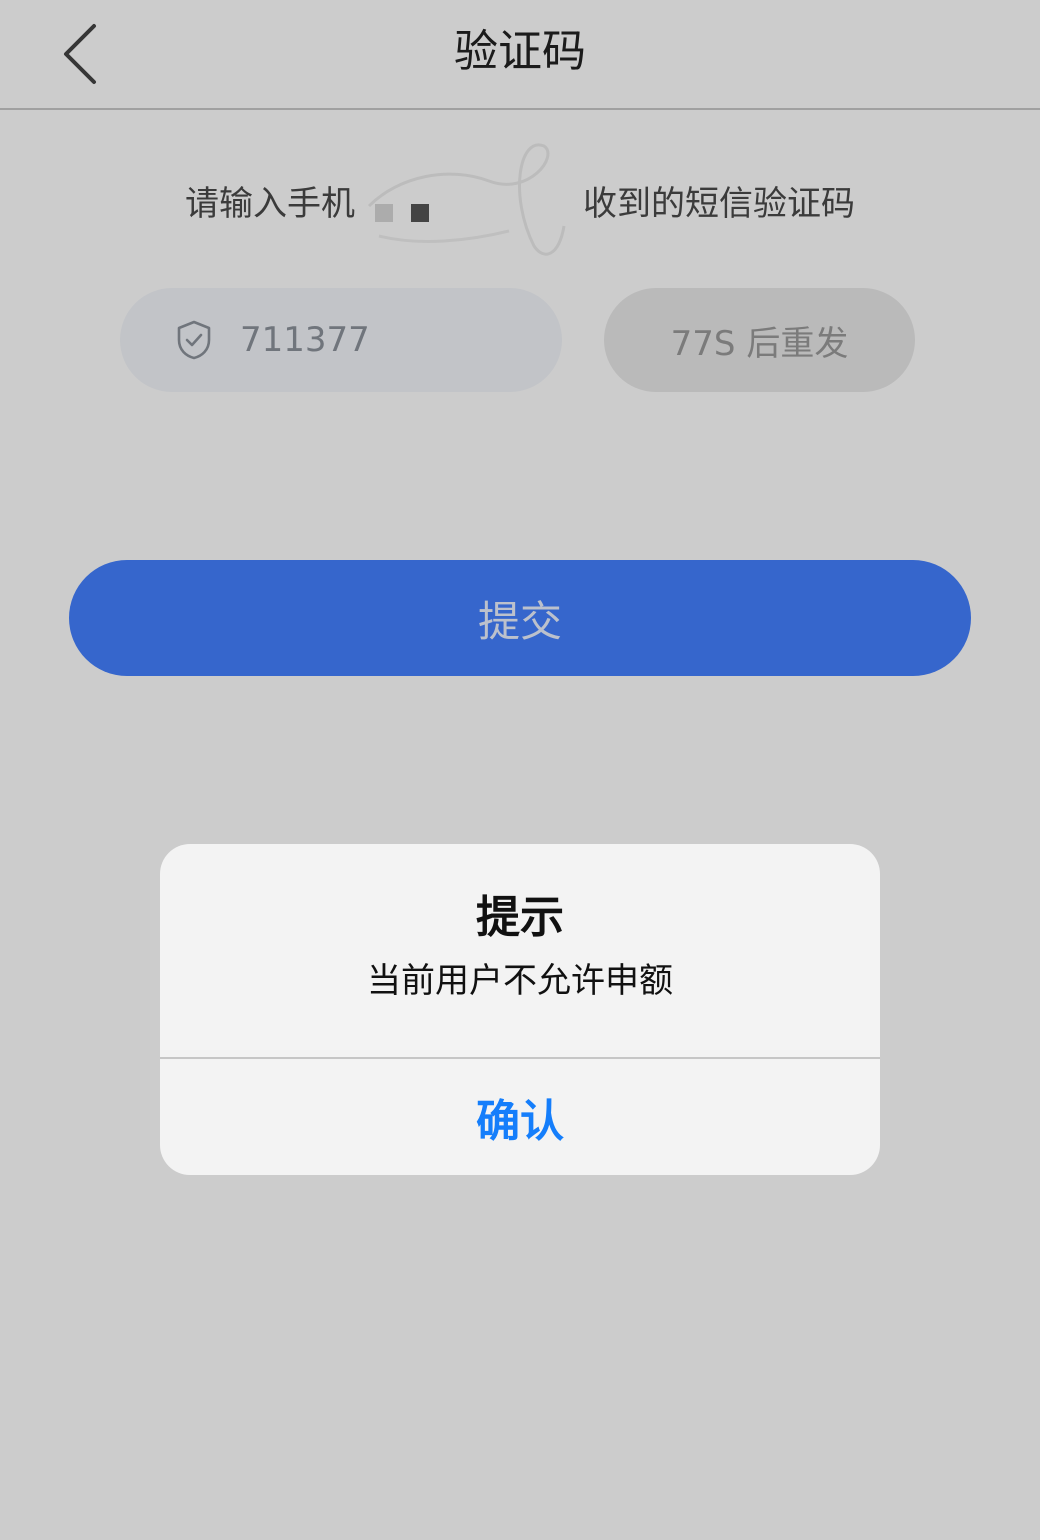 The width and height of the screenshot is (1040, 1540). I want to click on alert-dialog: 提示 当前用户不允许申额 确认, so click(520, 1009).